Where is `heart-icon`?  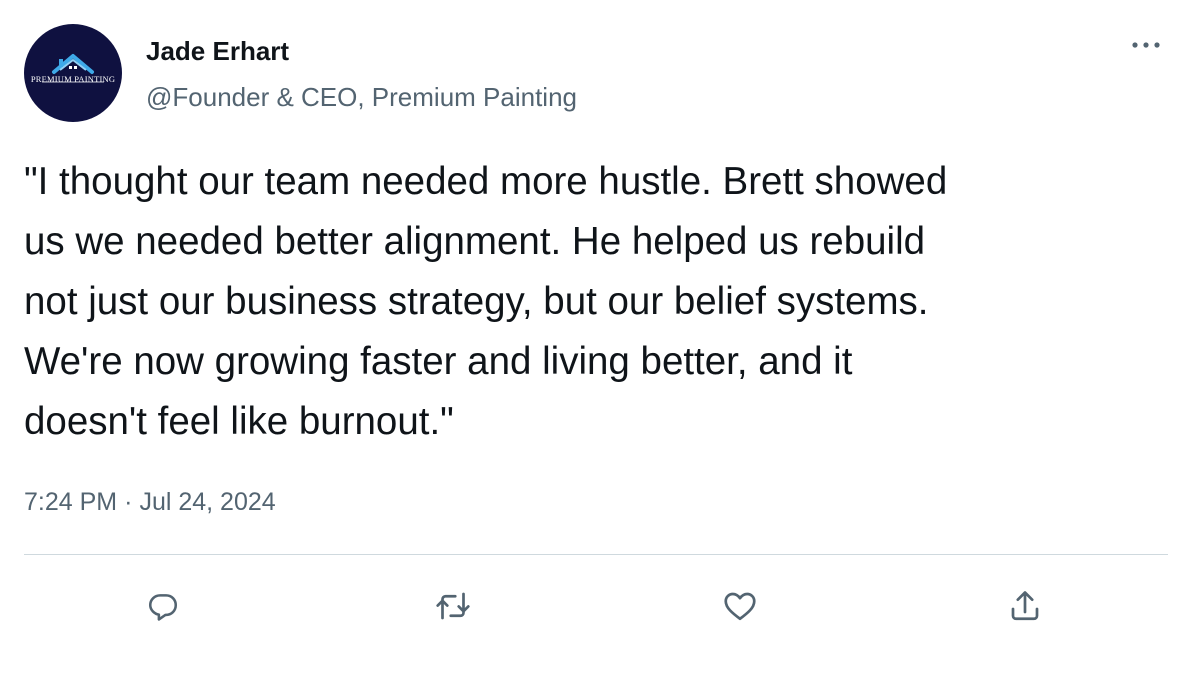
heart-icon is located at coordinates (740, 606).